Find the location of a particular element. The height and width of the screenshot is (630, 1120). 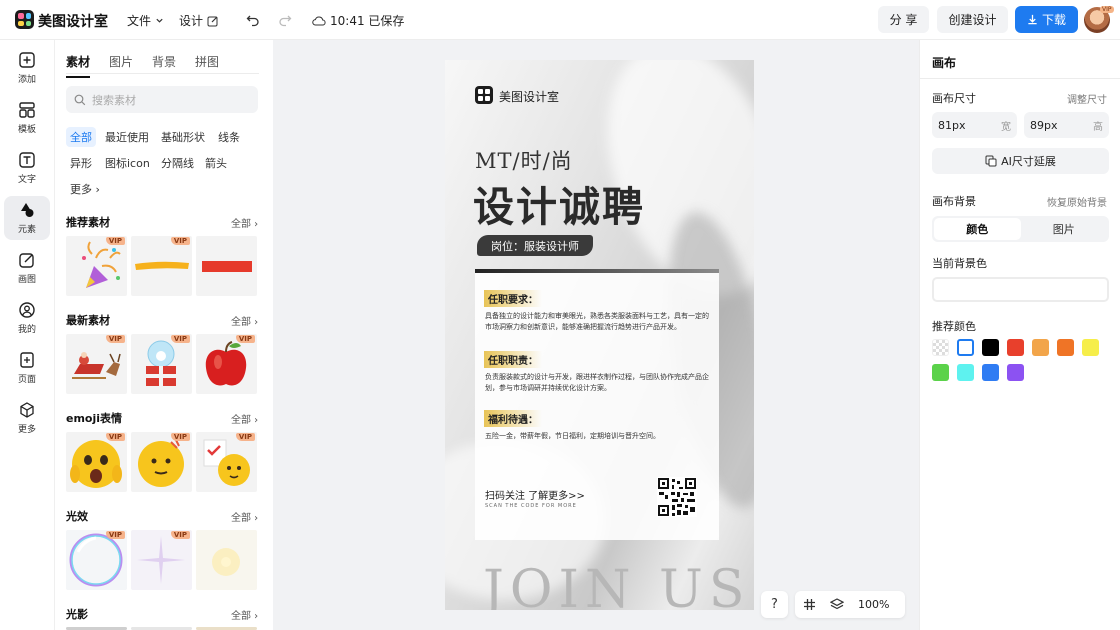

all-link-label: 全部 is located at coordinates (241, 420).